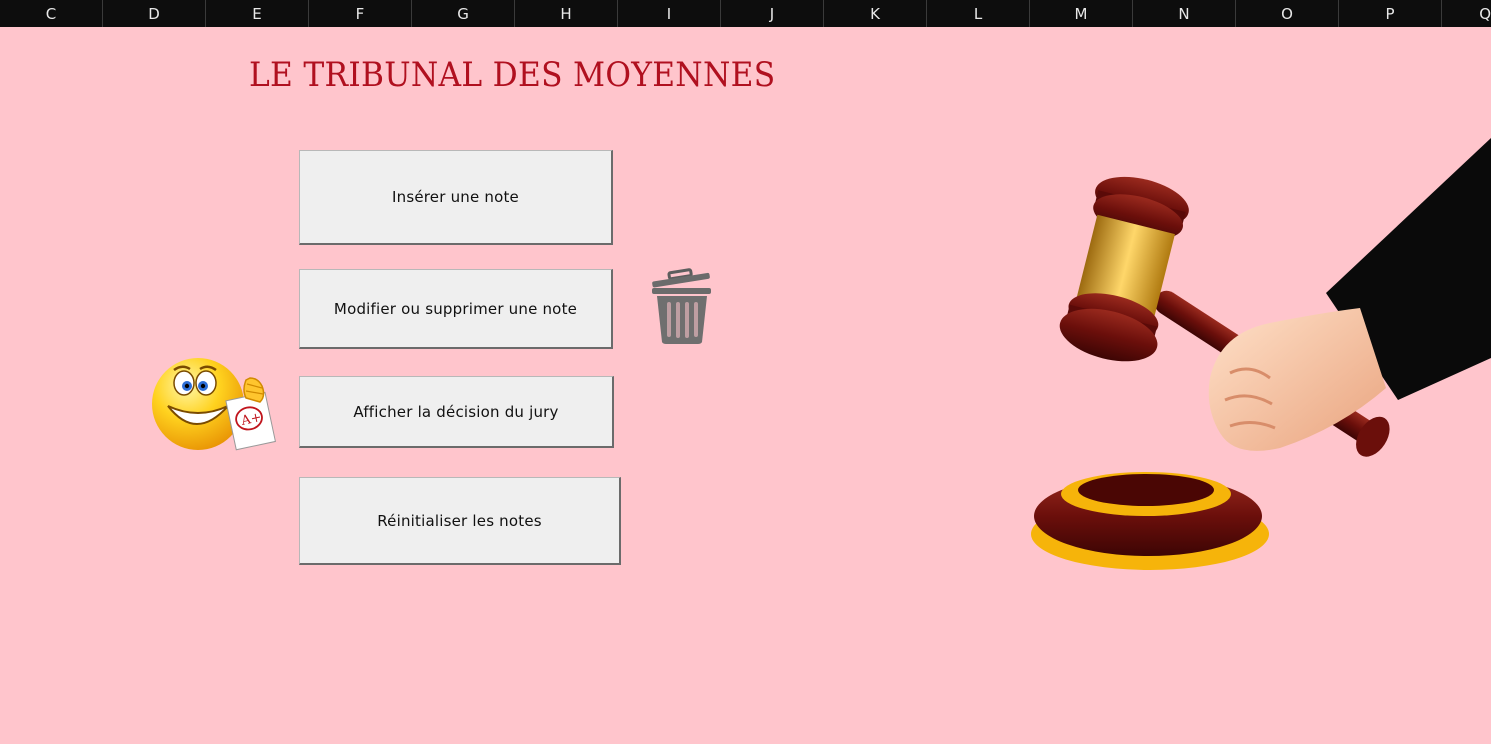 This screenshot has width=1491, height=744. What do you see at coordinates (456, 412) in the screenshot?
I see `show-jury-decision-button: Afficher la décision du jury` at bounding box center [456, 412].